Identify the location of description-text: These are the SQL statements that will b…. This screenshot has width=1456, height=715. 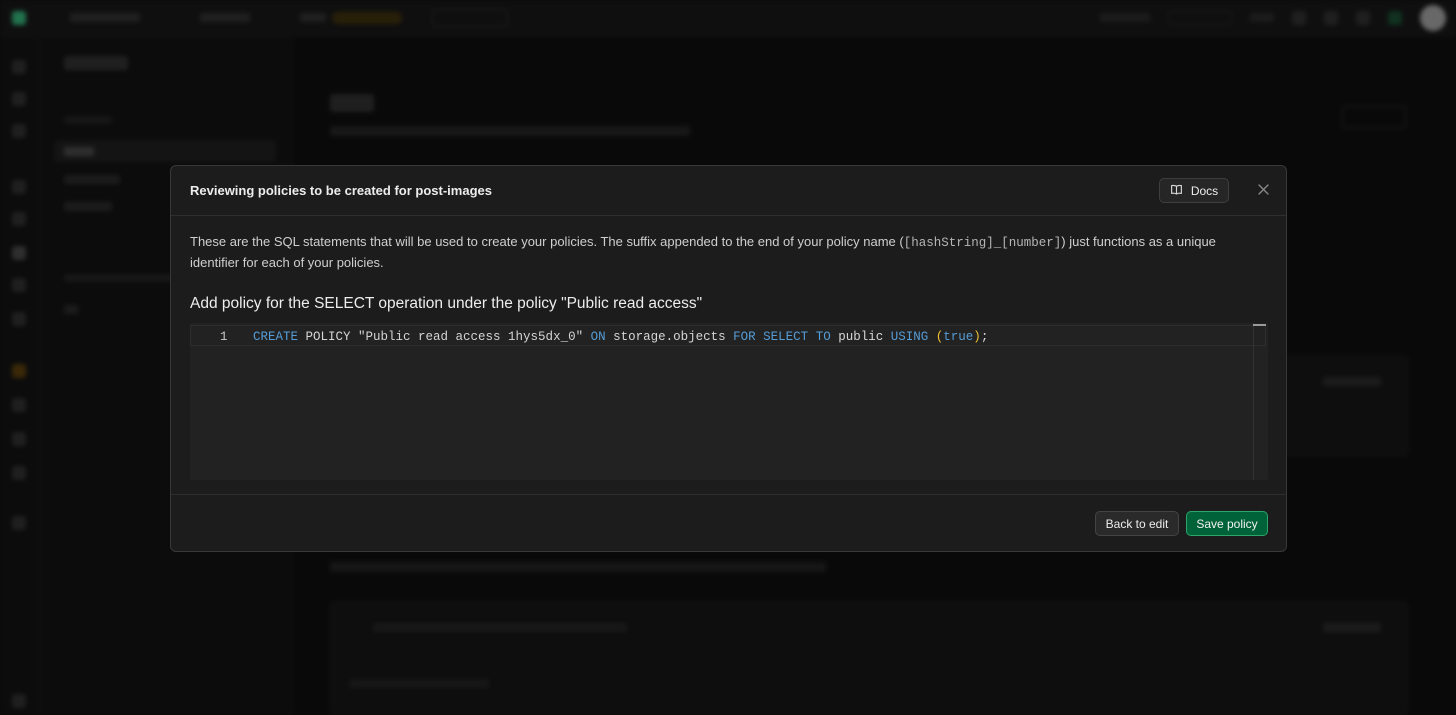
(547, 241).